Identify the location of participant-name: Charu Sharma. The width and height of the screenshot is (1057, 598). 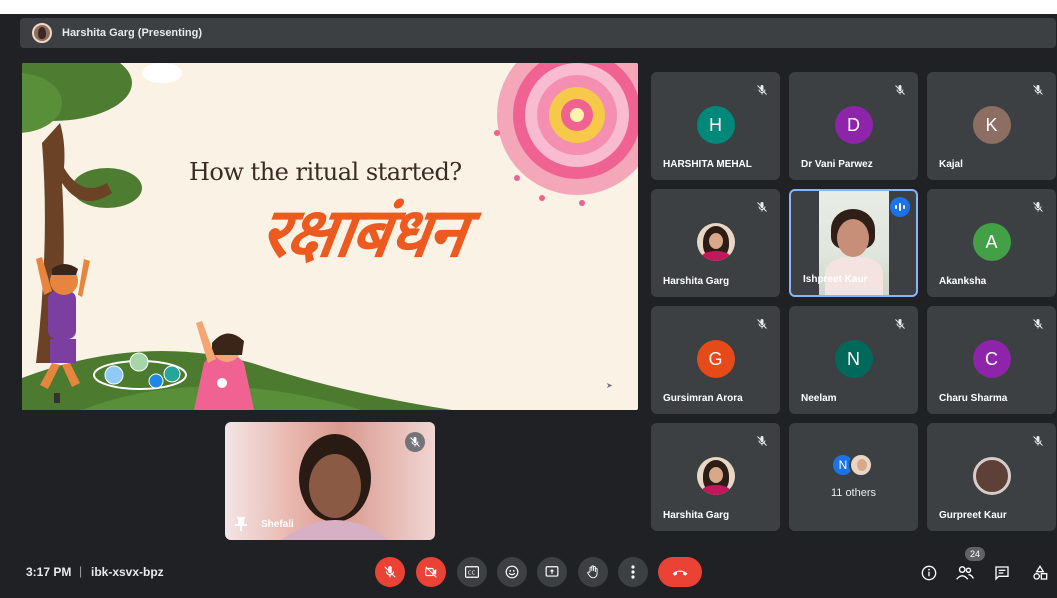
(973, 398).